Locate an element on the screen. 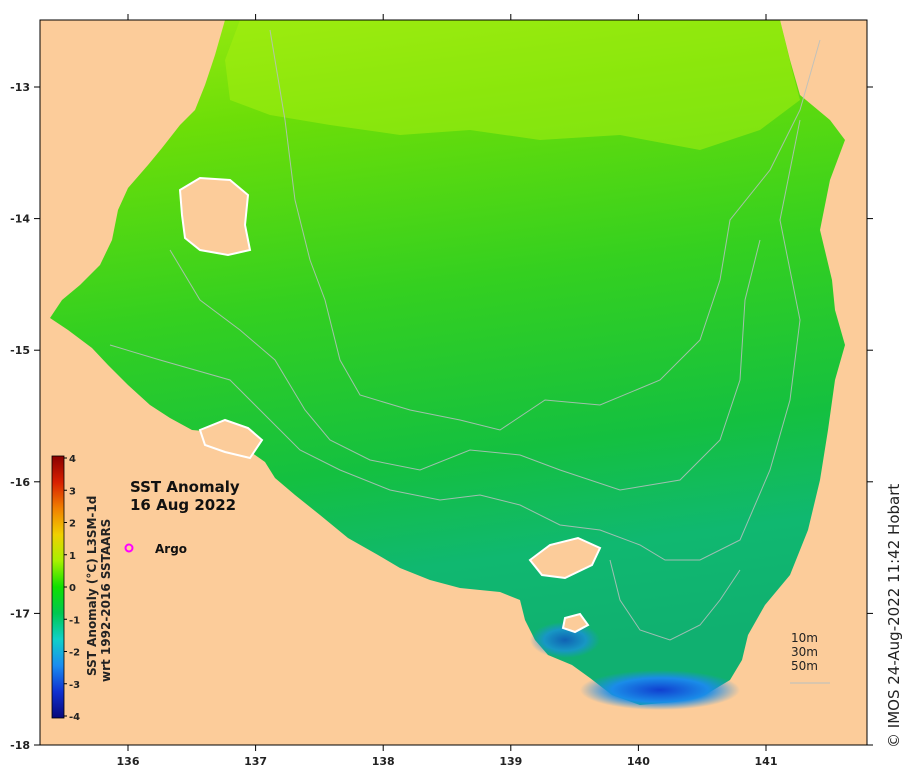 The height and width of the screenshot is (780, 910). x-tick-label: 138 is located at coordinates (383, 761).